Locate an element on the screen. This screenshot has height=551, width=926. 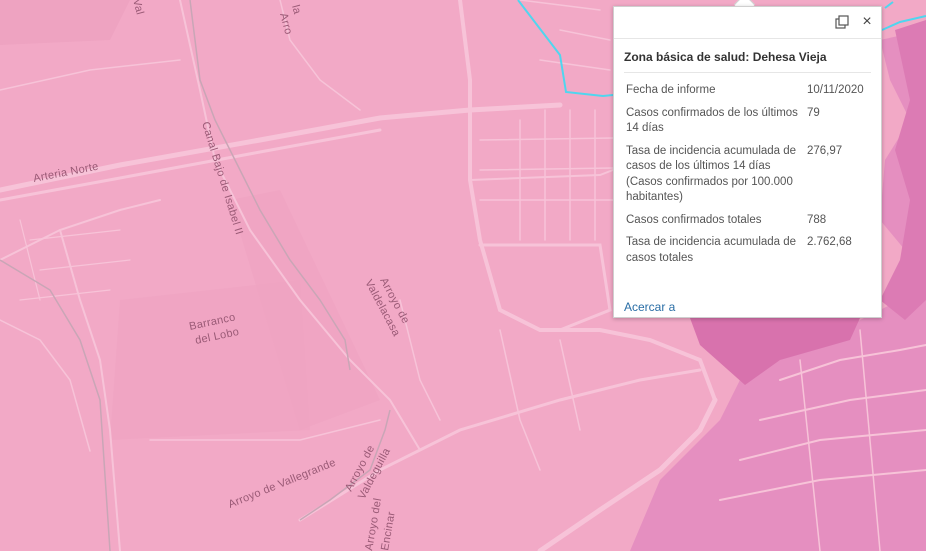
terrain-patch is located at coordinates (65, 22).